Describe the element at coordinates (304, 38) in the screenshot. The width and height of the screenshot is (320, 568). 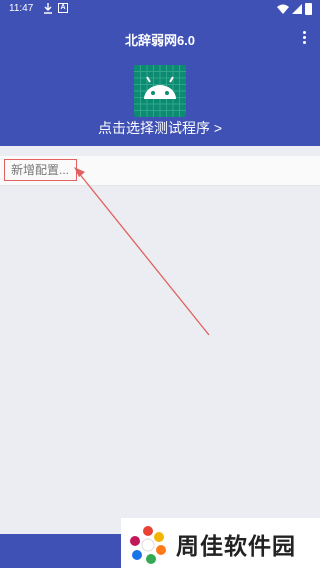
I see `overflow-menu-icon` at that location.